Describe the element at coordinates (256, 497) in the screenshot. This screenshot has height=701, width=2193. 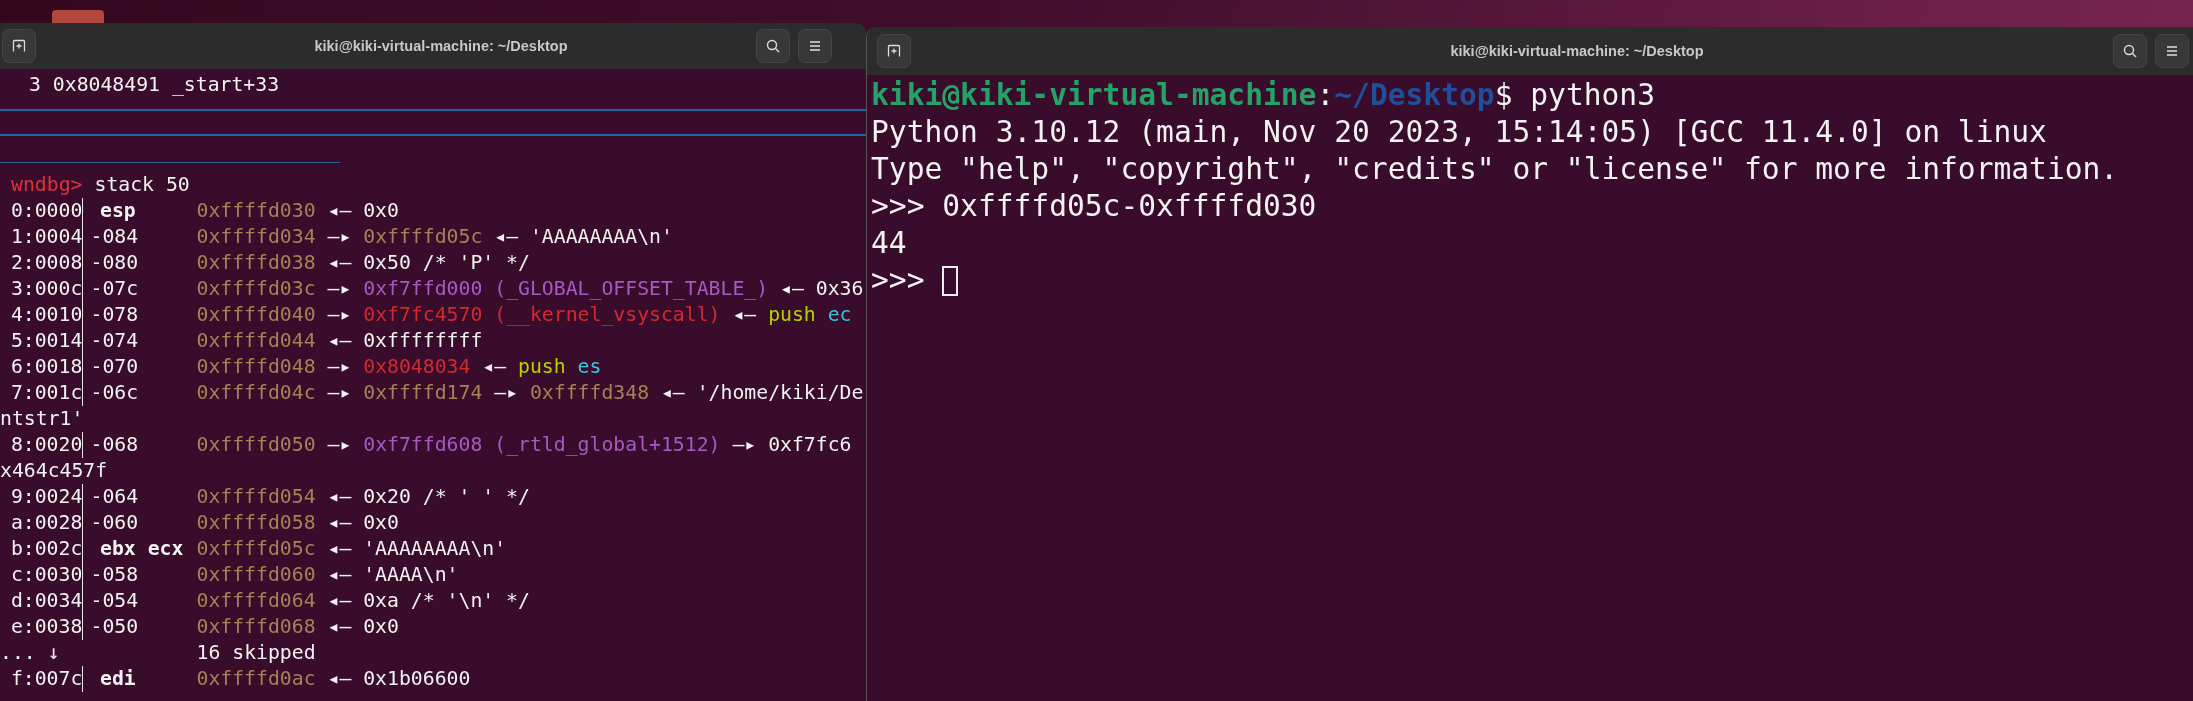
I see `stack-address: 0xffffd054` at that location.